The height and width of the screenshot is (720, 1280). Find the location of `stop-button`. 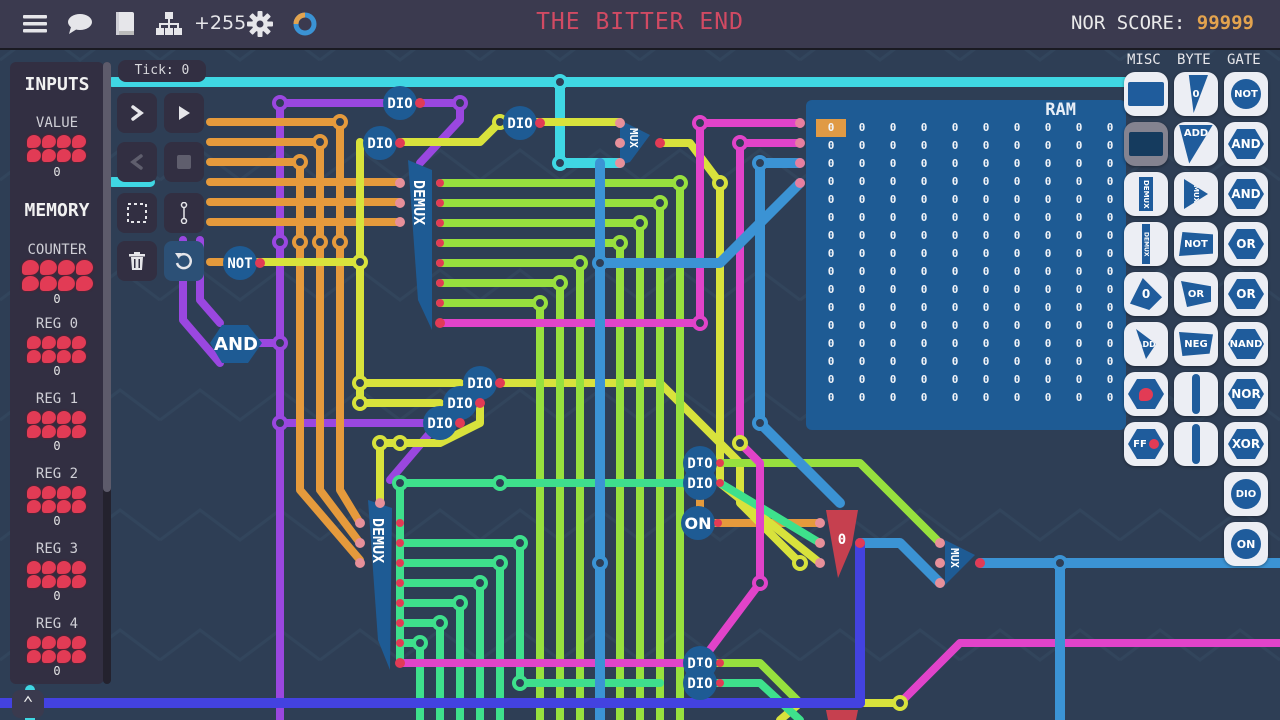

stop-button is located at coordinates (184, 162).